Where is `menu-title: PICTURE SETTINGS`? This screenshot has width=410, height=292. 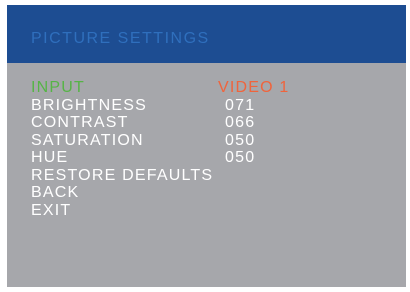
menu-title: PICTURE SETTINGS is located at coordinates (120, 38).